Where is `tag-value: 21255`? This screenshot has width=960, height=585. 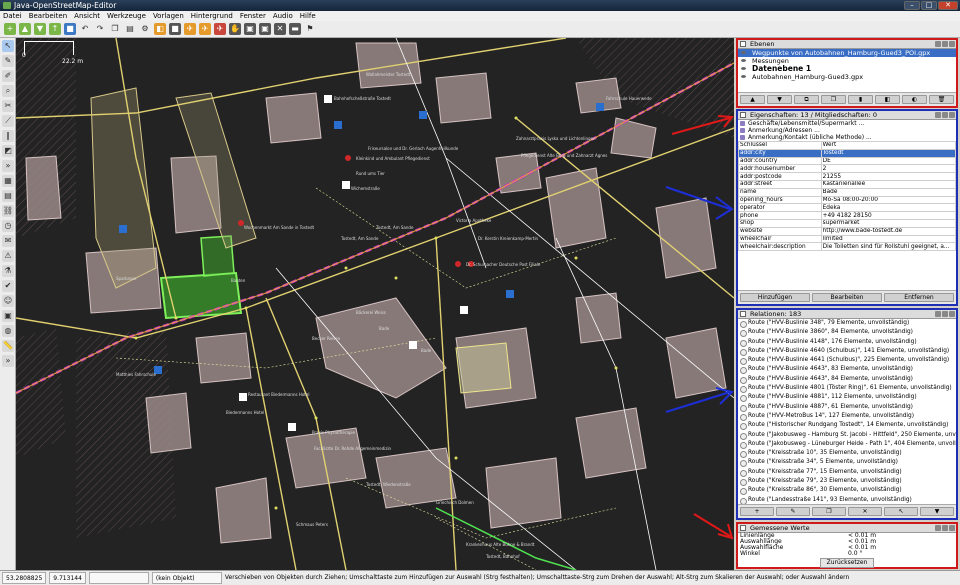
tag-value: 21255 is located at coordinates (888, 176).